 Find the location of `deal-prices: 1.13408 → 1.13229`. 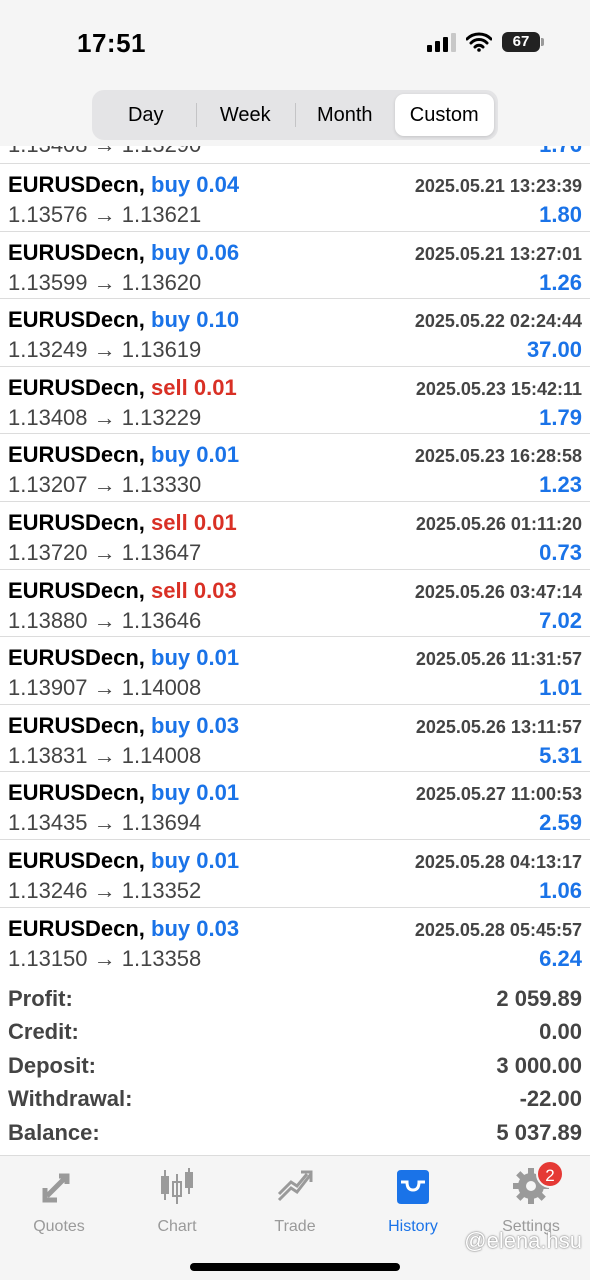

deal-prices: 1.13408 → 1.13229 is located at coordinates (105, 417).